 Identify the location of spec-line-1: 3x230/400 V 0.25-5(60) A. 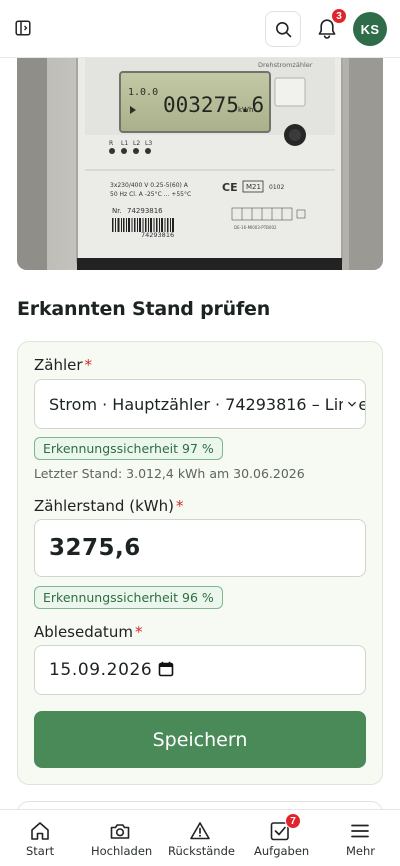
(149, 185).